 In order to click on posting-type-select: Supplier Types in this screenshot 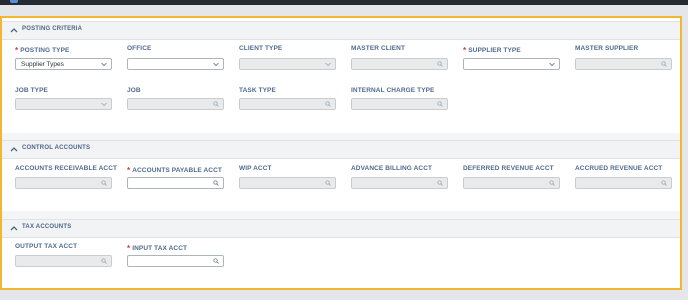, I will do `click(63, 64)`.